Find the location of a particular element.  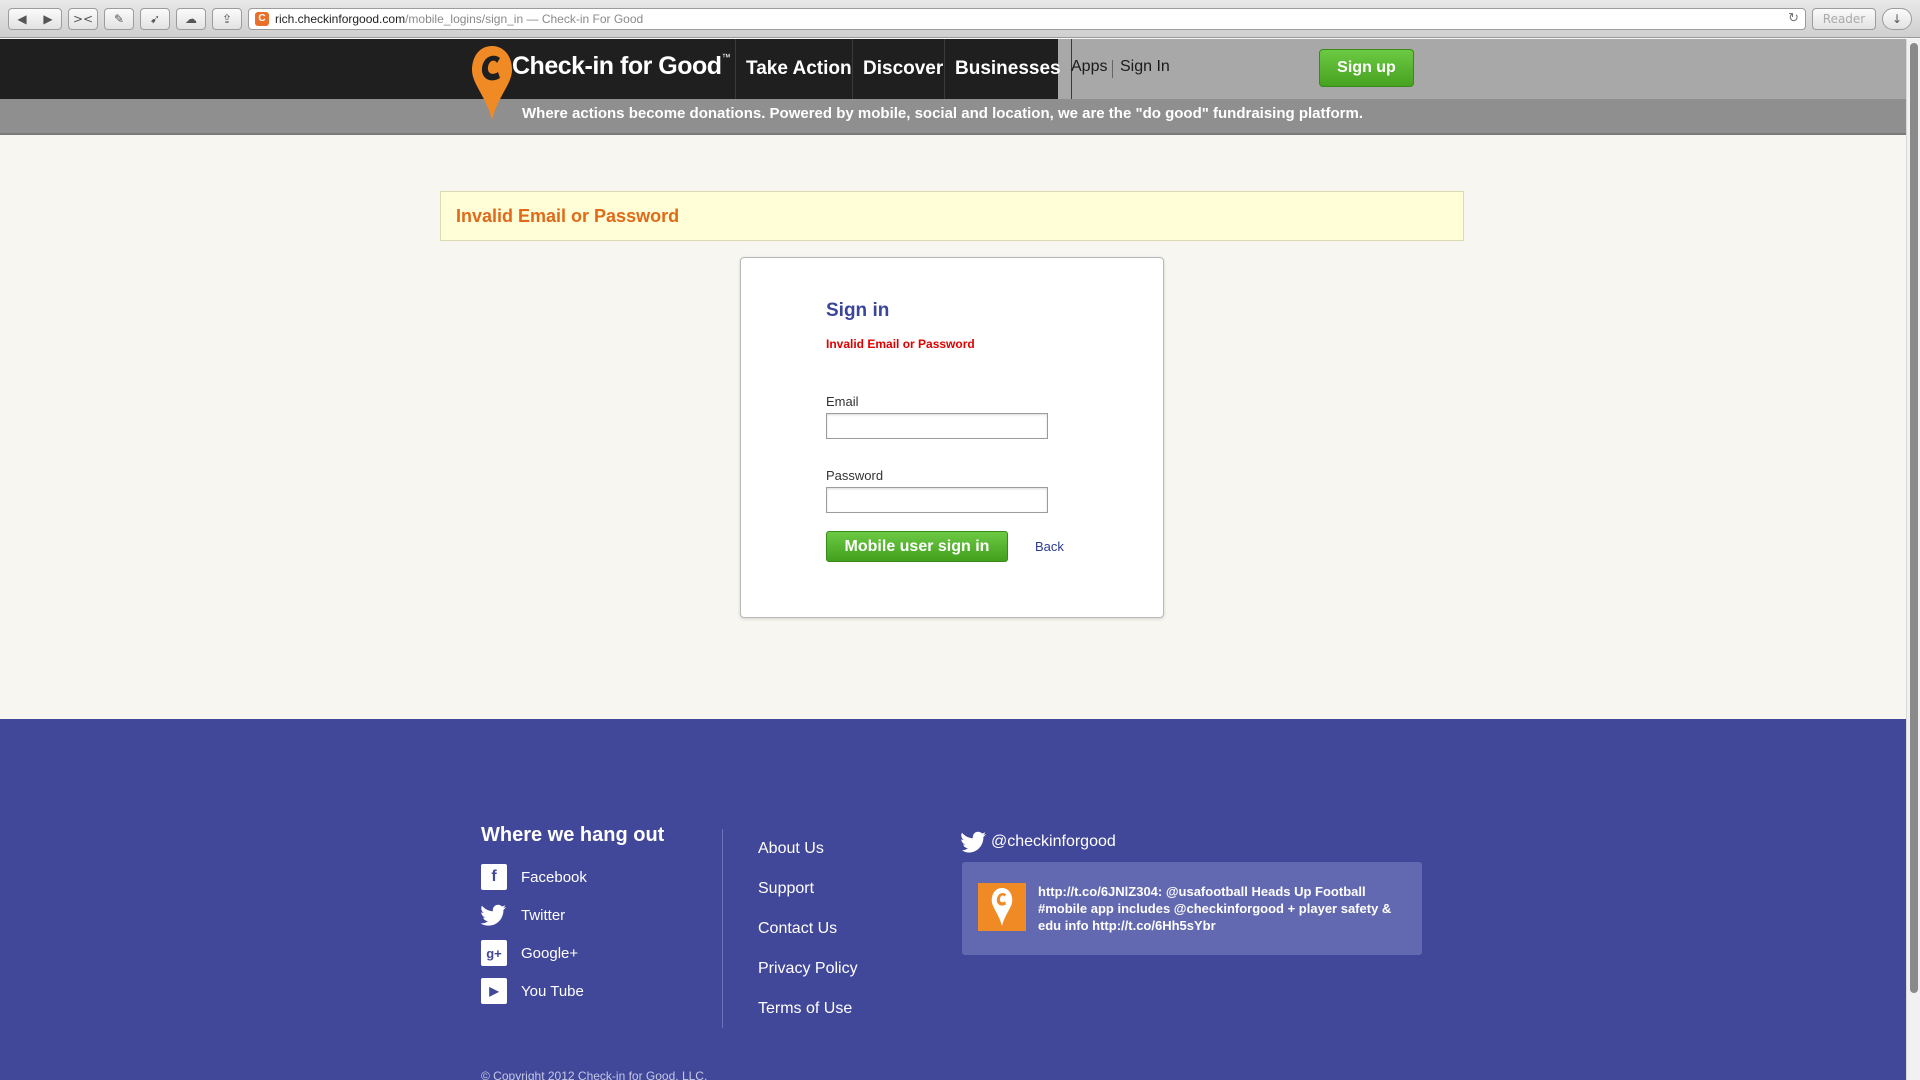

share-icon: ⇪ is located at coordinates (227, 18).